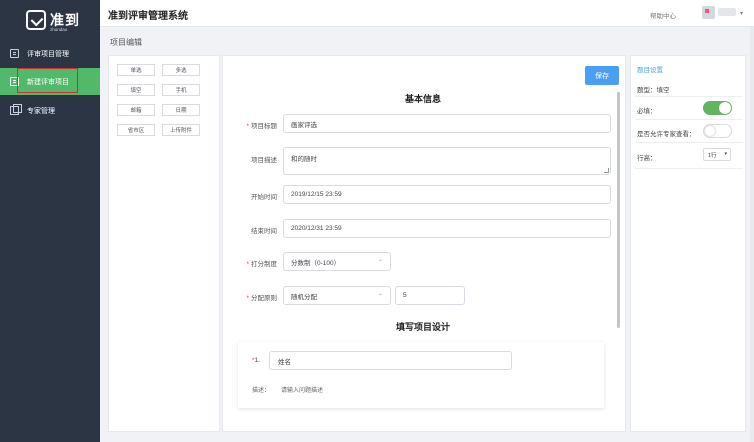 The width and height of the screenshot is (754, 442). Describe the element at coordinates (304, 159) in the screenshot. I see `description-value: 和的随时` at that location.